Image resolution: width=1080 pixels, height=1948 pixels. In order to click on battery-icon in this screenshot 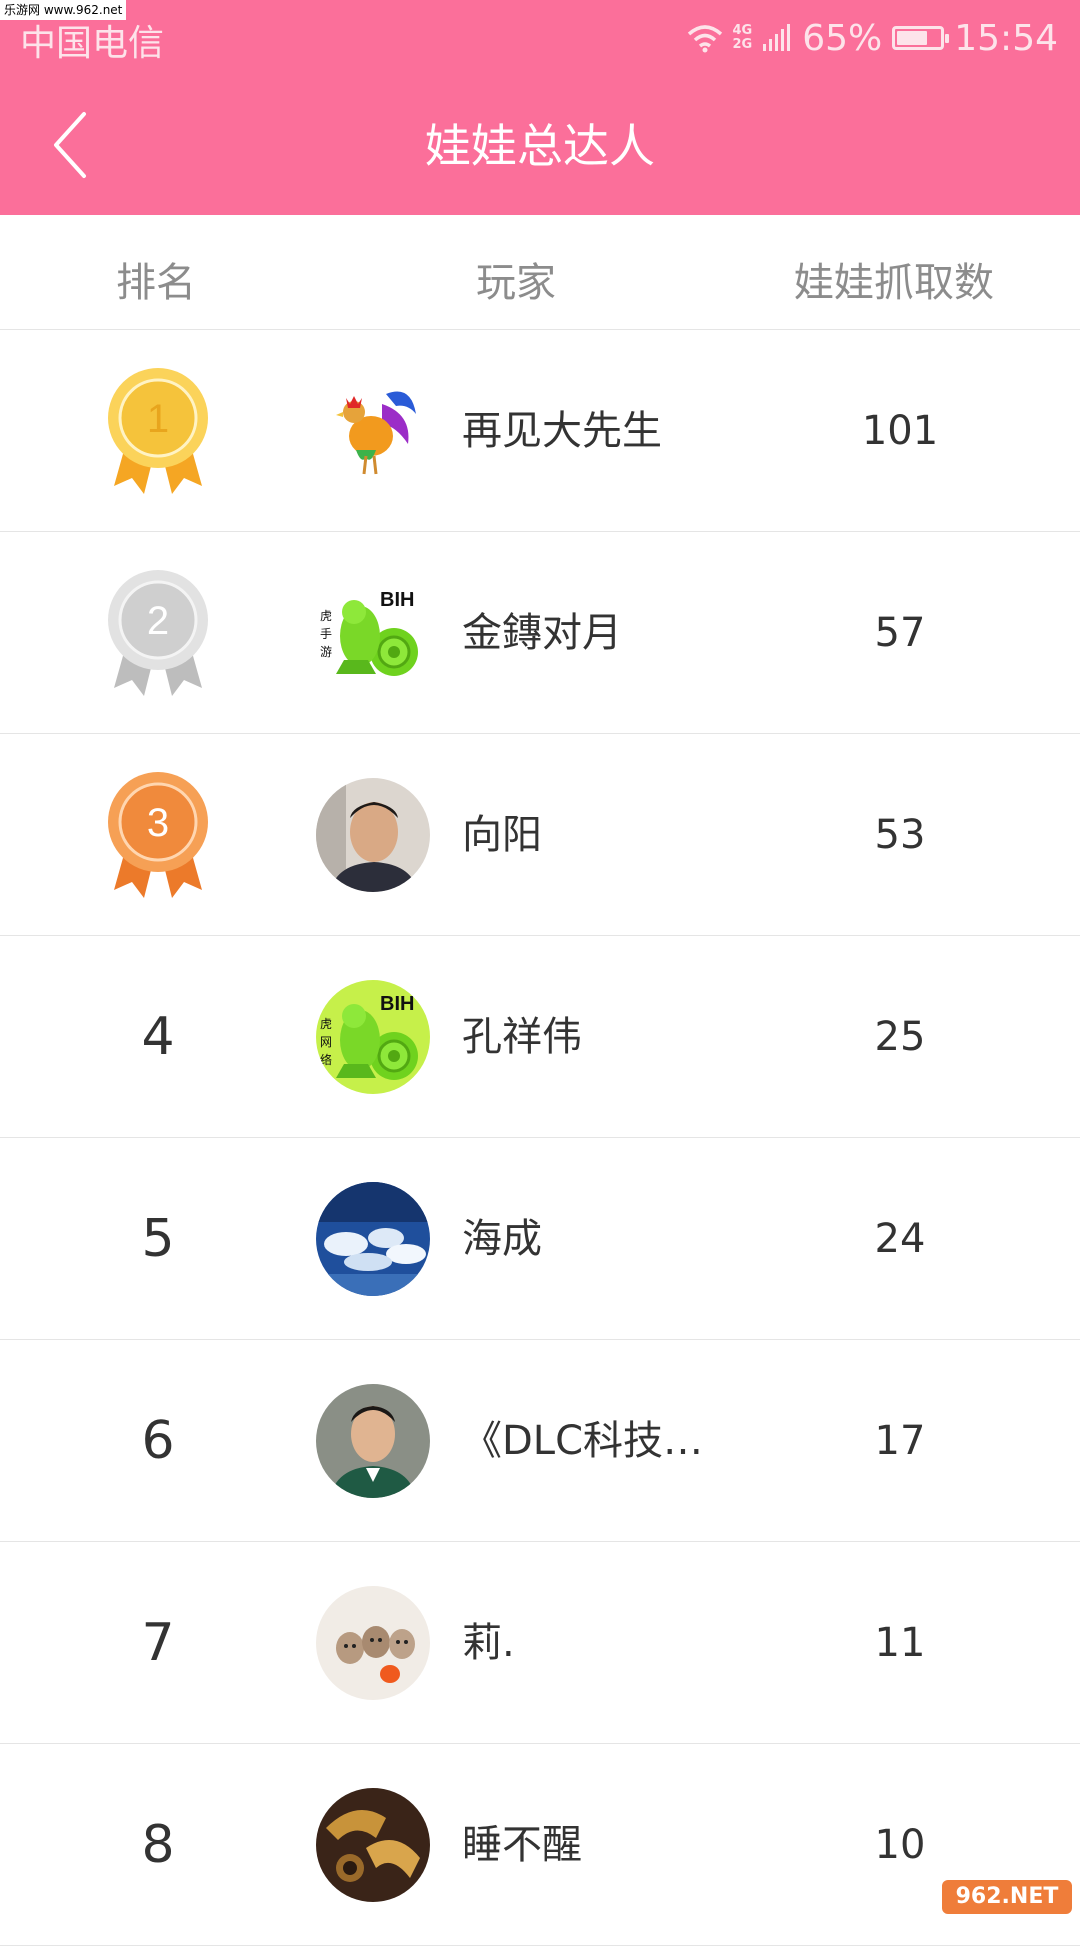, I will do `click(921, 38)`.